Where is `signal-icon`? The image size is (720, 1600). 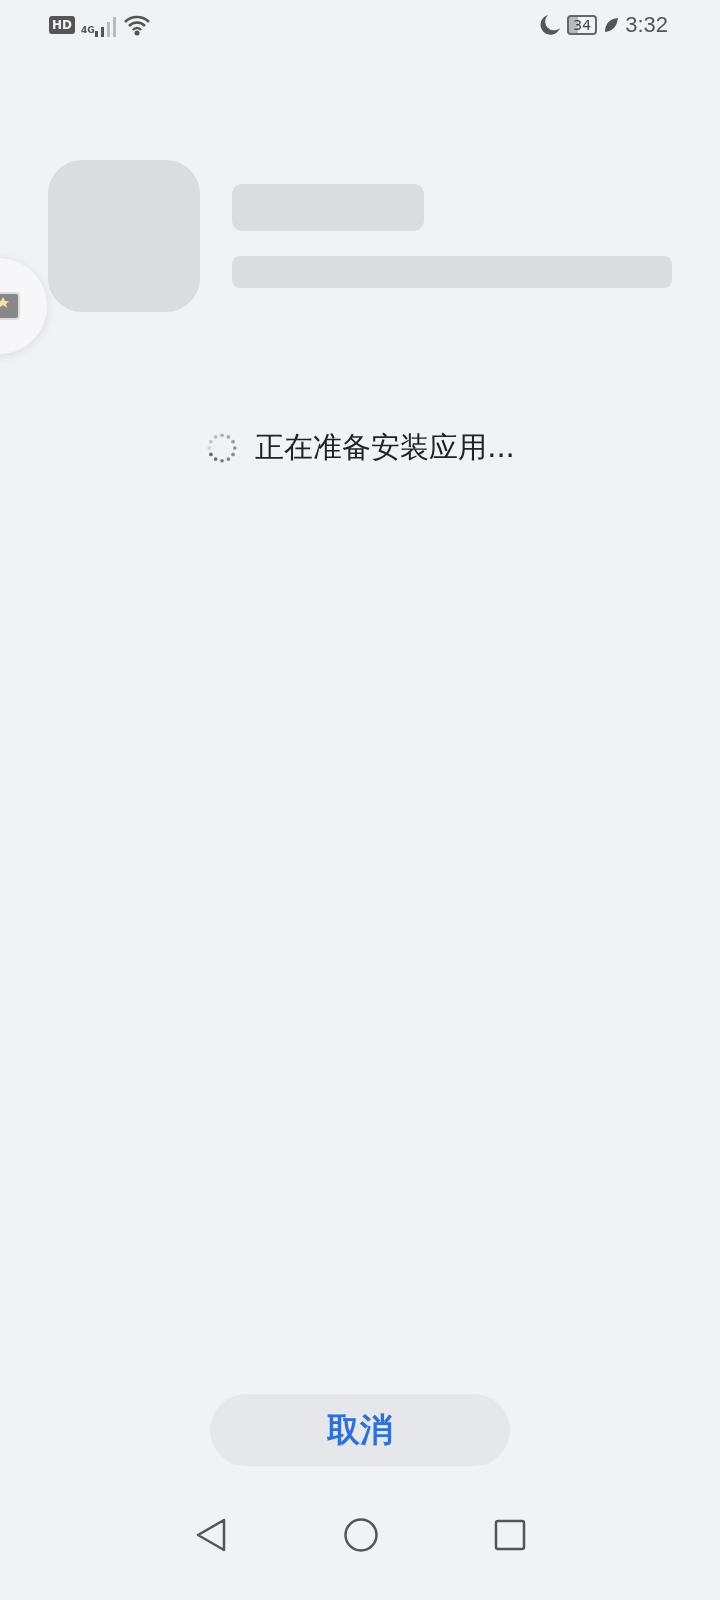
signal-icon is located at coordinates (105, 27).